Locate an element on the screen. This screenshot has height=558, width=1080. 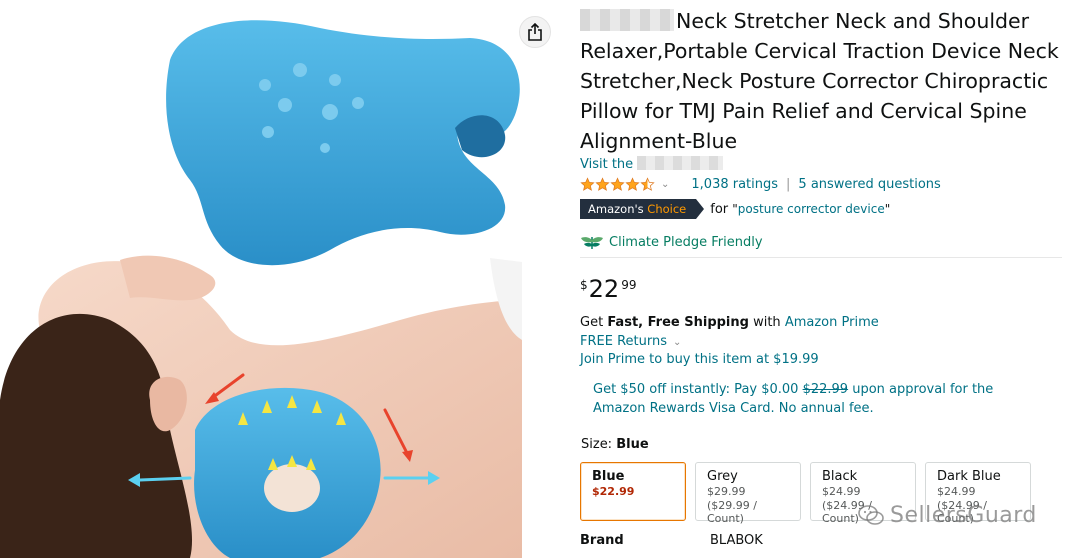
ratings-count-link: 1,038 ratings is located at coordinates (734, 184).